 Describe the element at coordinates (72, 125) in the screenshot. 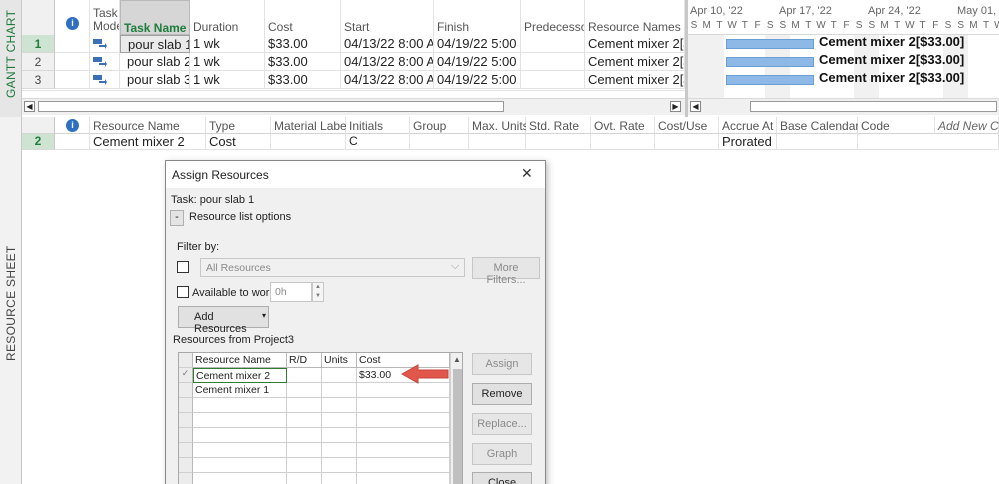

I see `resource-indicator-header: i` at that location.